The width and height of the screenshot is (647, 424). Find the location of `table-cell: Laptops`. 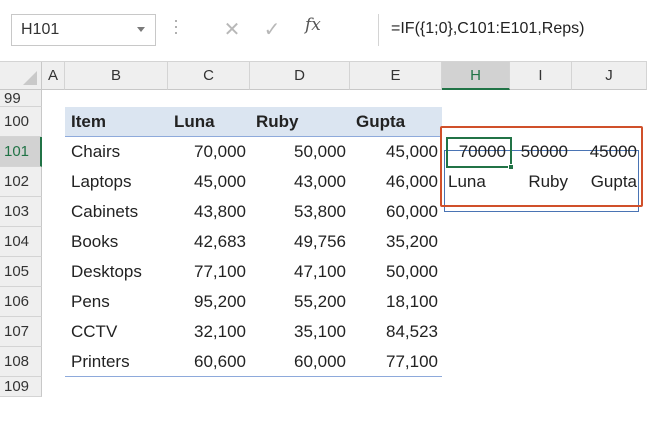

table-cell: Laptops is located at coordinates (116, 182).